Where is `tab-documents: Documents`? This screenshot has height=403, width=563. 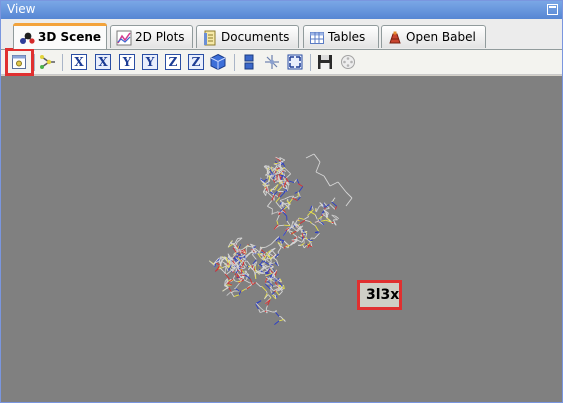
tab-documents: Documents is located at coordinates (247, 36).